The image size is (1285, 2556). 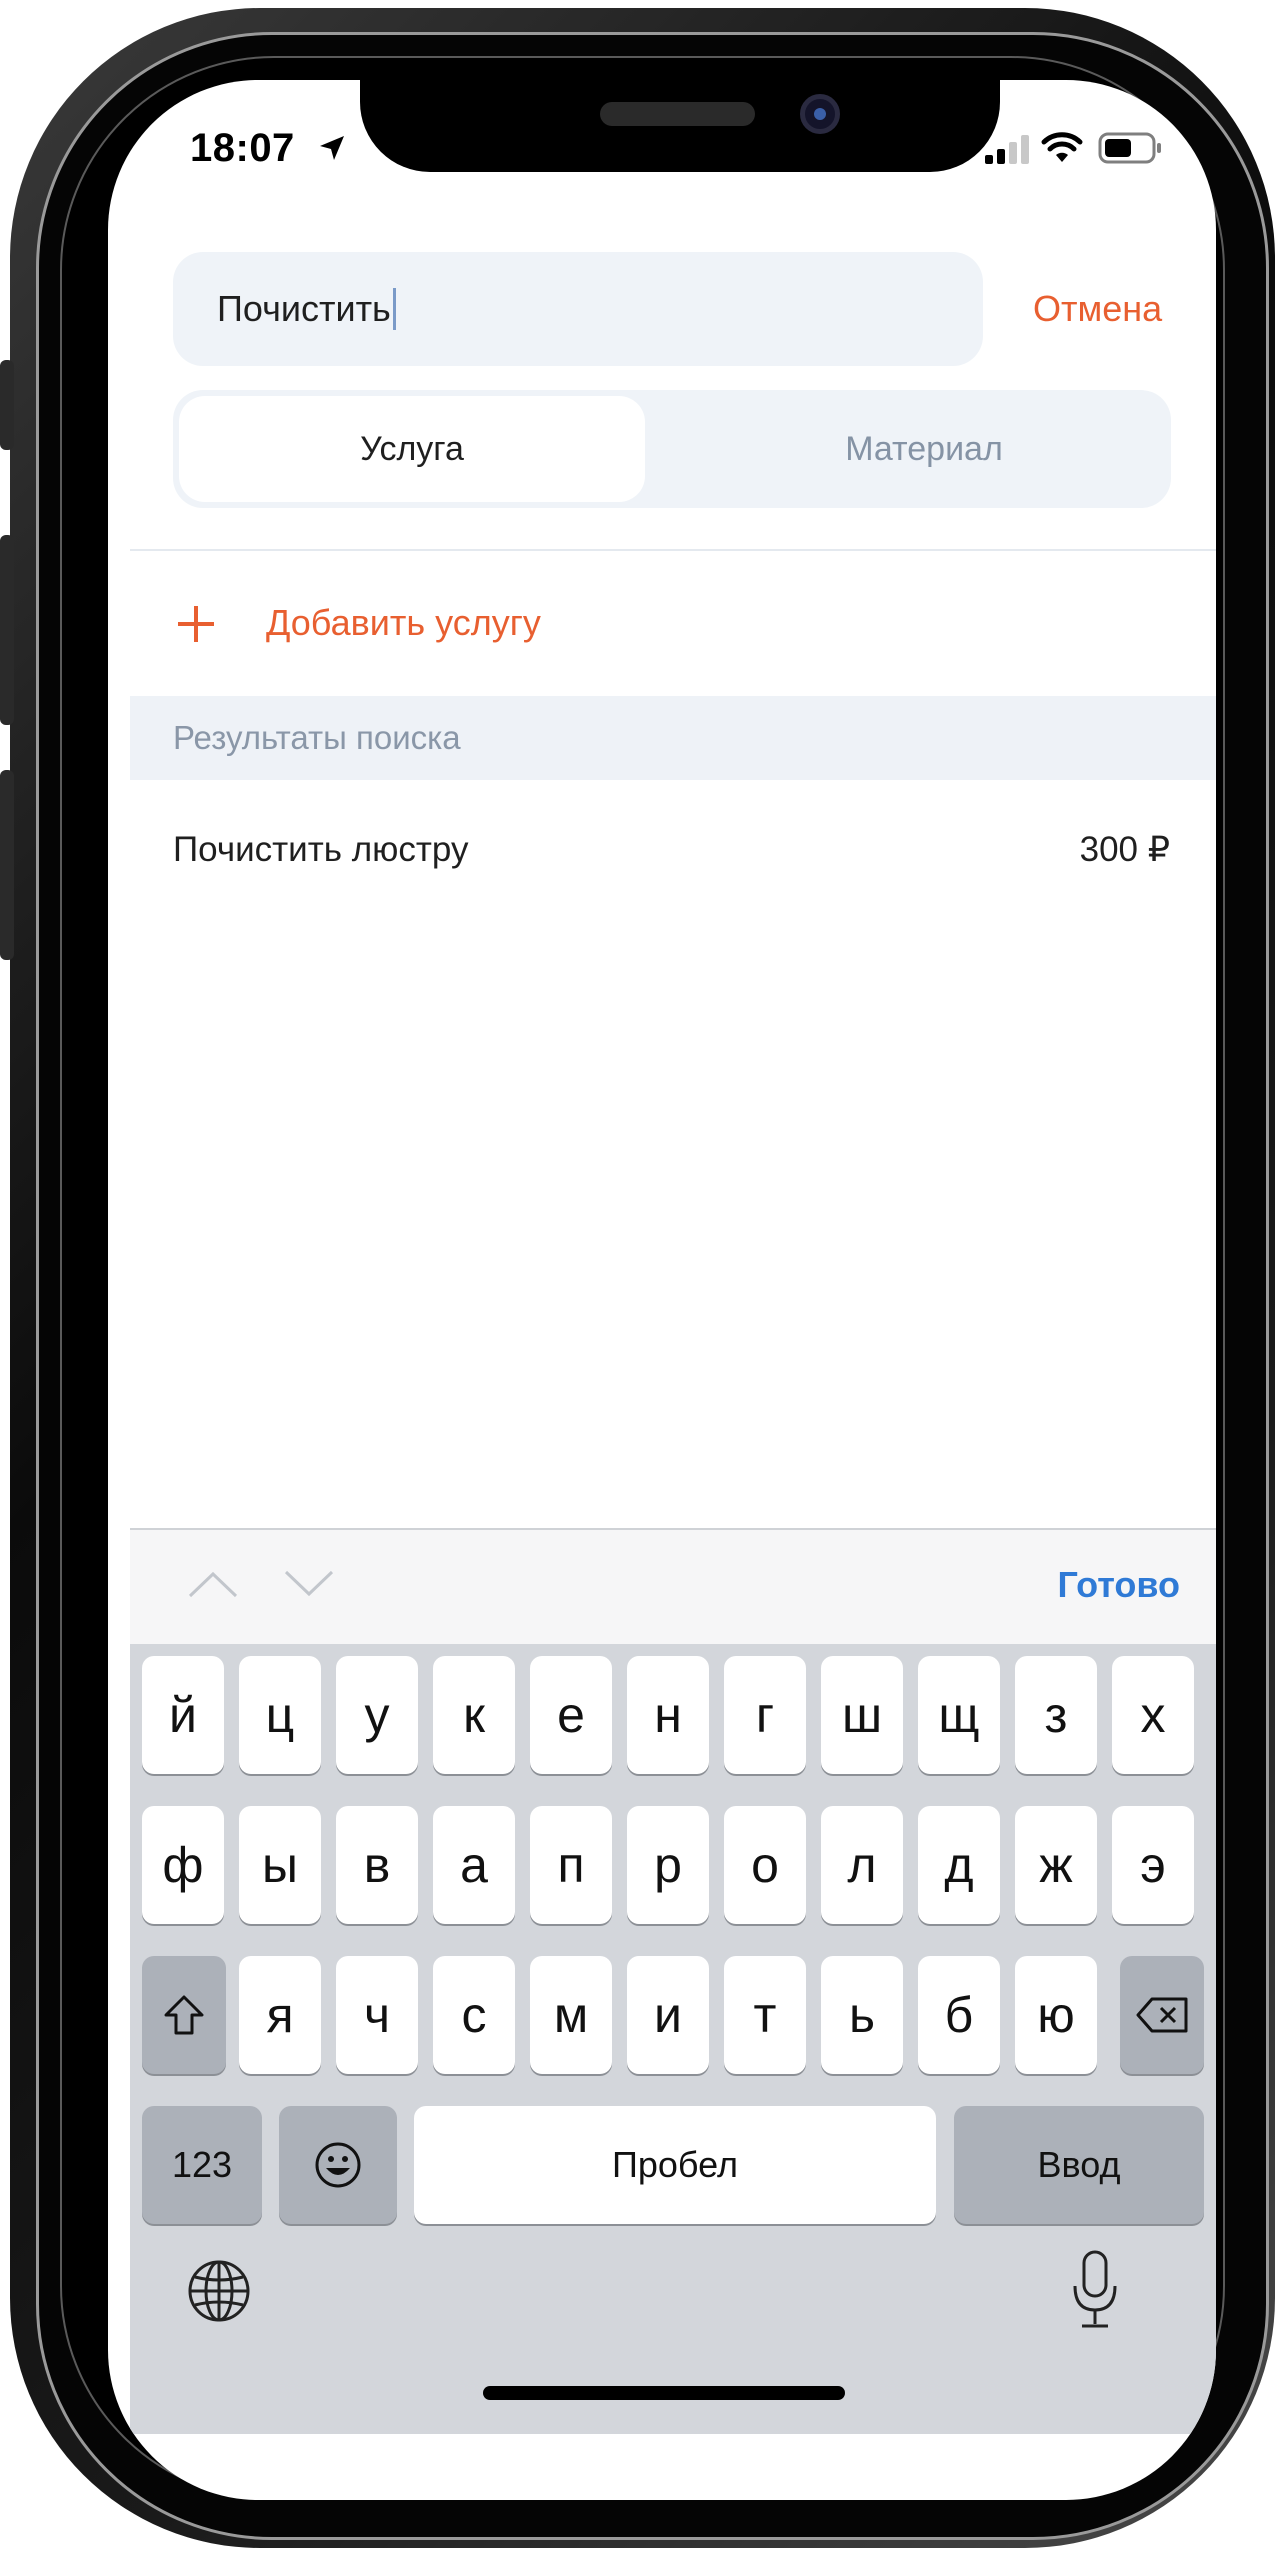 I want to click on result-name: Почистить люстру, so click(x=321, y=849).